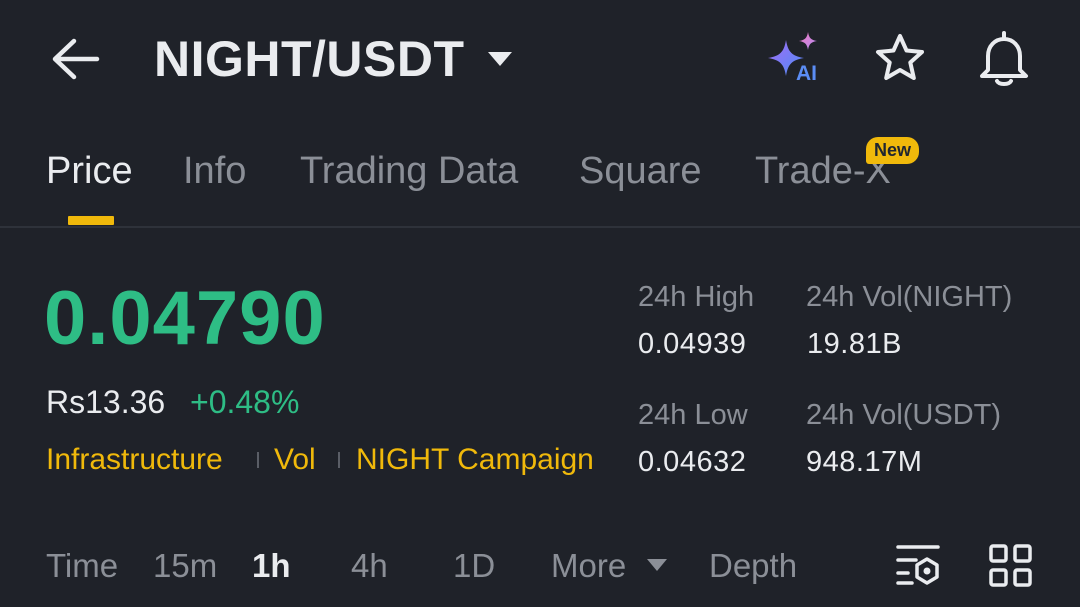 This screenshot has height=607, width=1080. Describe the element at coordinates (409, 171) in the screenshot. I see `tab-trading-data: Trading Data` at that location.